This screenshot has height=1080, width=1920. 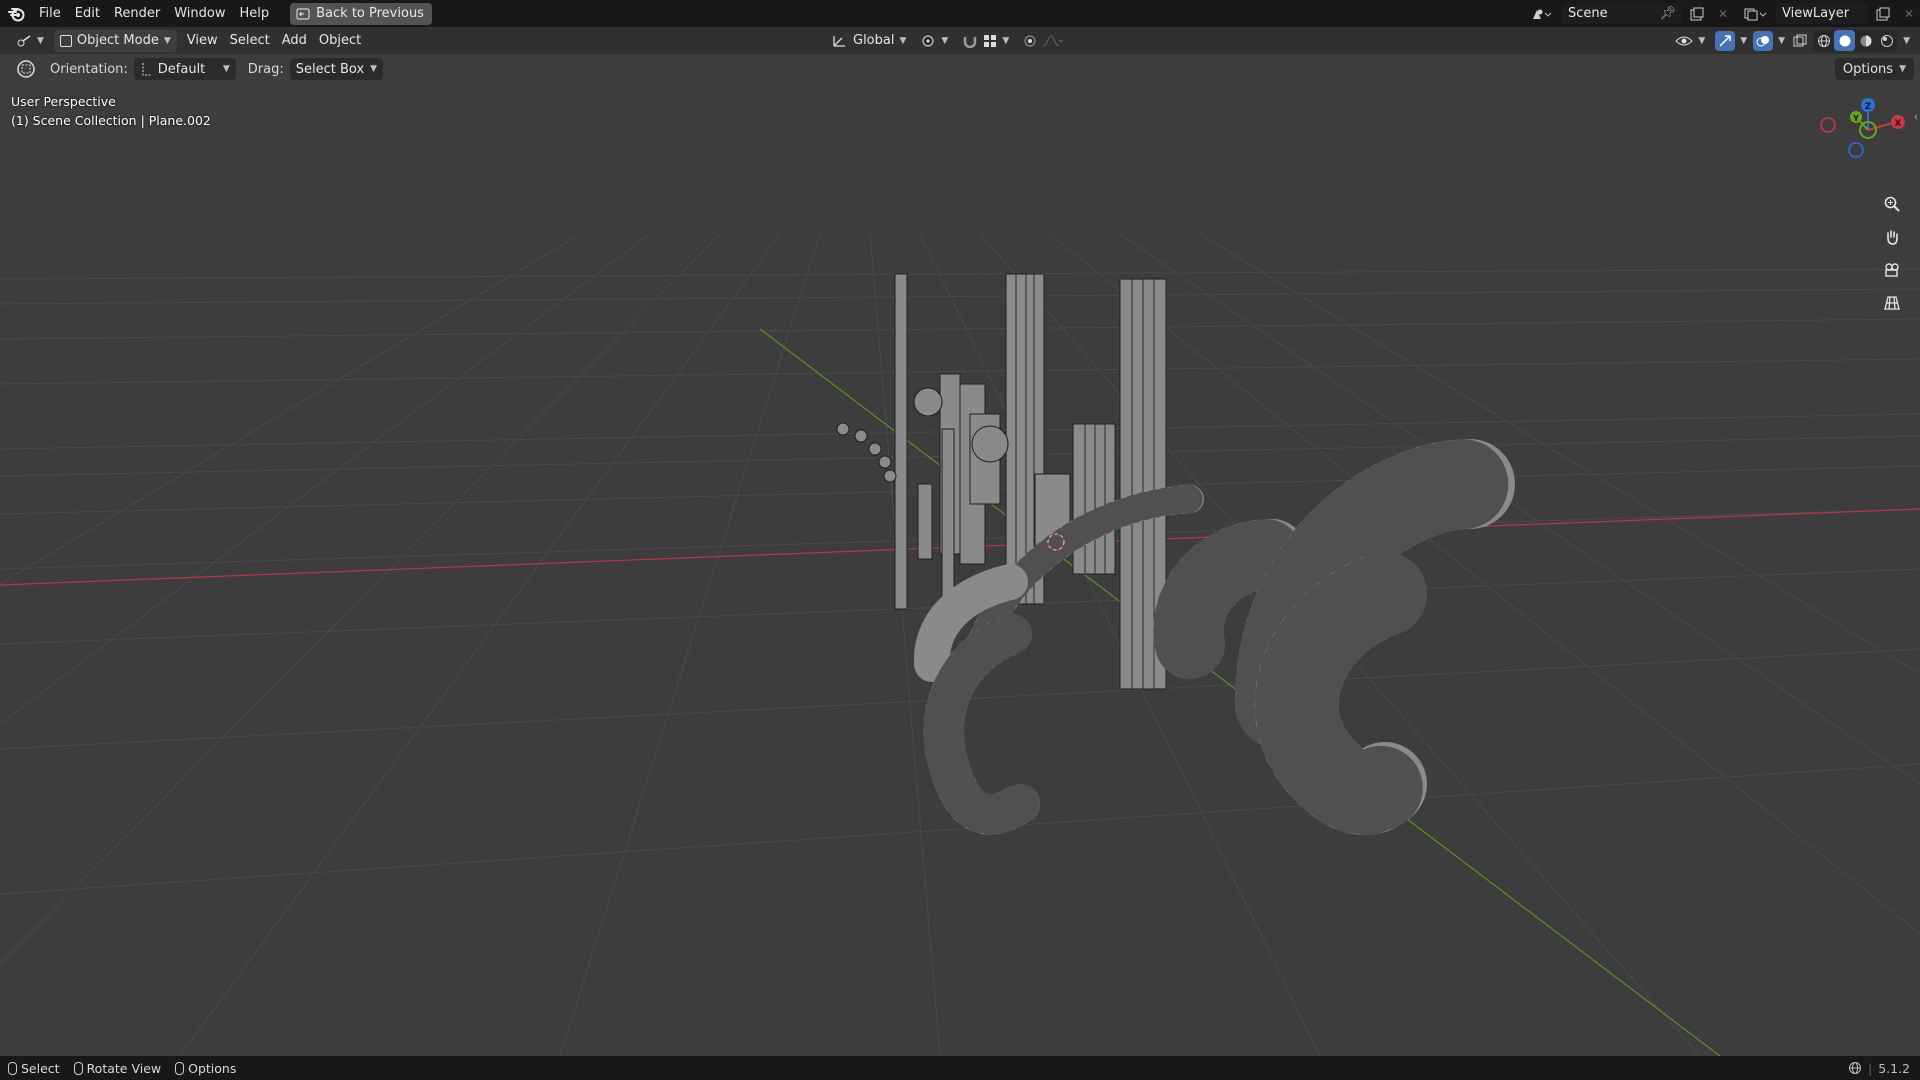 I want to click on new-view-layer-icon, so click(x=1883, y=13).